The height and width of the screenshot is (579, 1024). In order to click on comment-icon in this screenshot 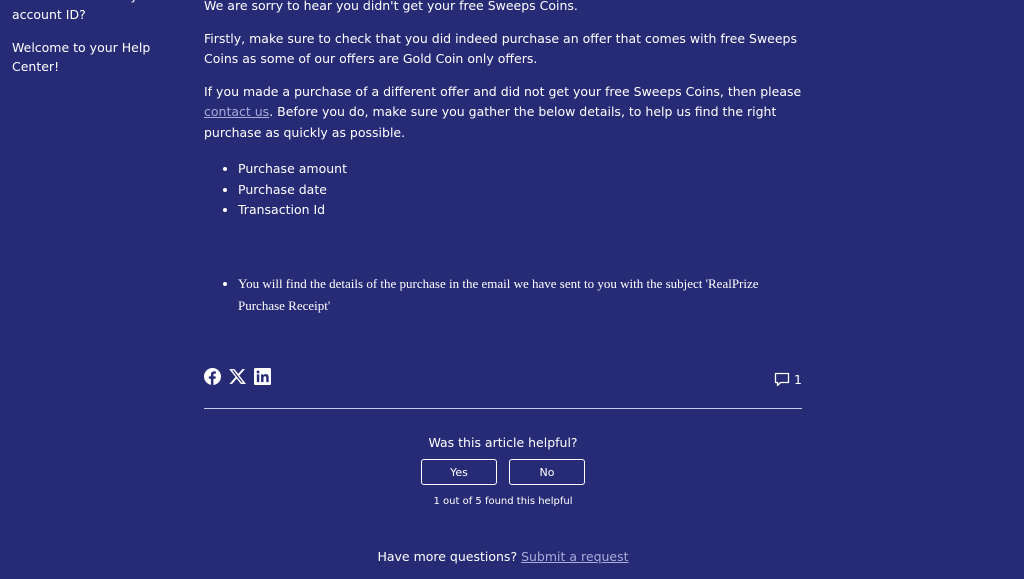, I will do `click(782, 379)`.